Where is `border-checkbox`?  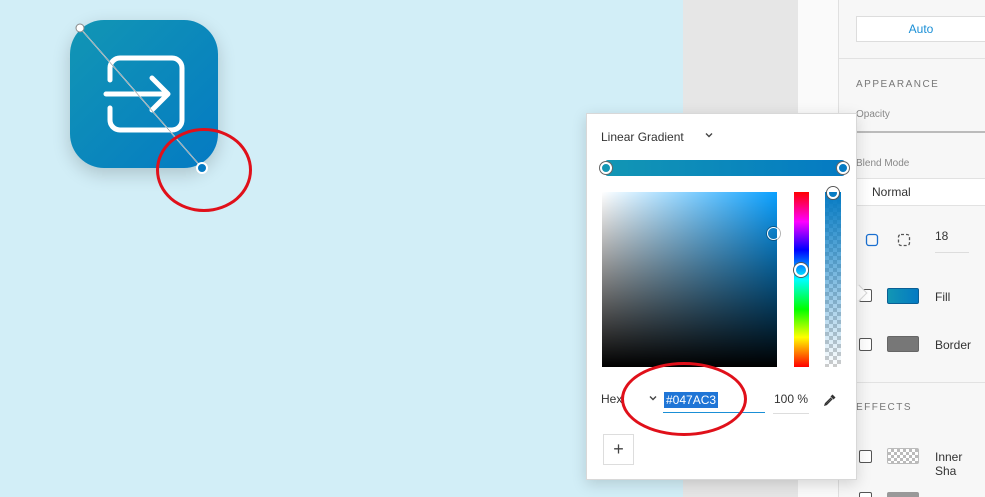 border-checkbox is located at coordinates (865, 344).